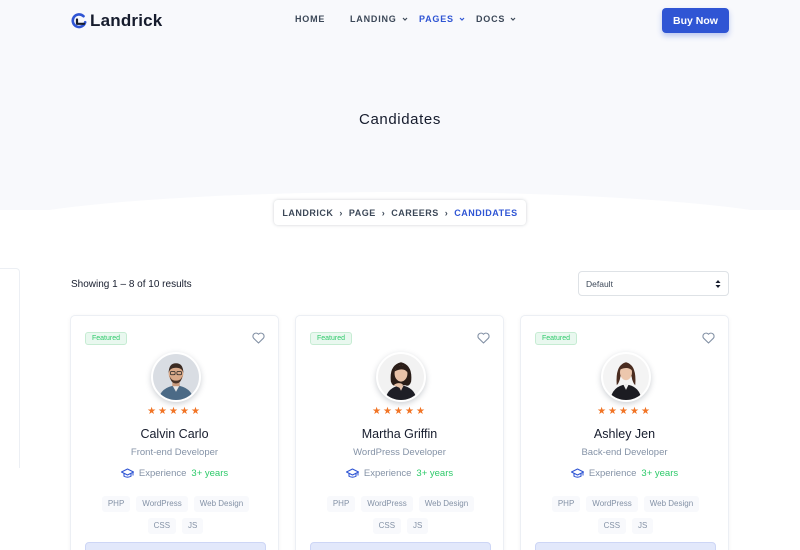 The width and height of the screenshot is (800, 550). I want to click on candidate-name: Martha Griffin, so click(399, 434).